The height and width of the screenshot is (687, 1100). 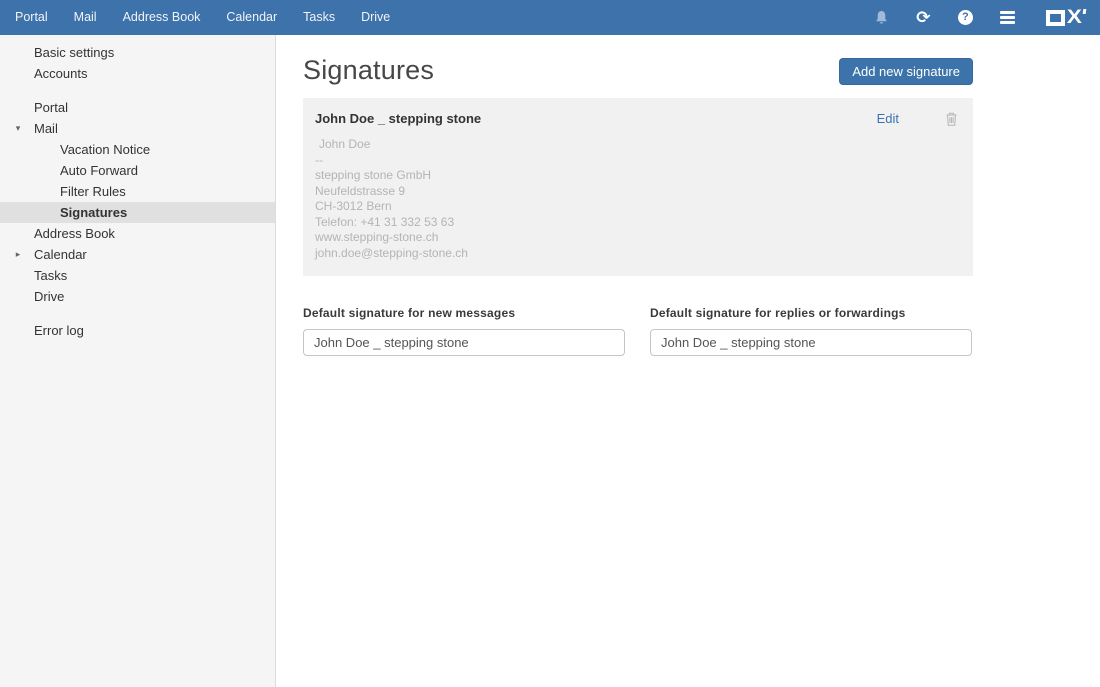 I want to click on trash-icon, so click(x=951, y=119).